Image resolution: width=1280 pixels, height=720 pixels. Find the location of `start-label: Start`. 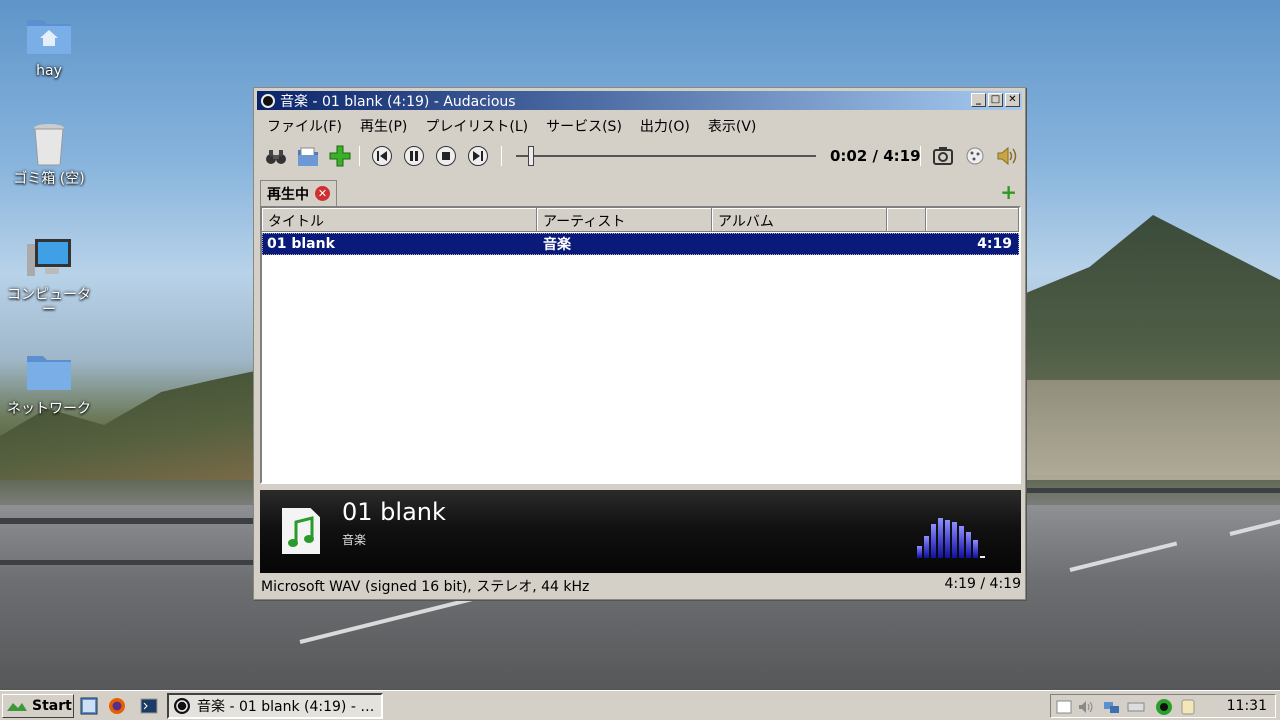

start-label: Start is located at coordinates (52, 706).